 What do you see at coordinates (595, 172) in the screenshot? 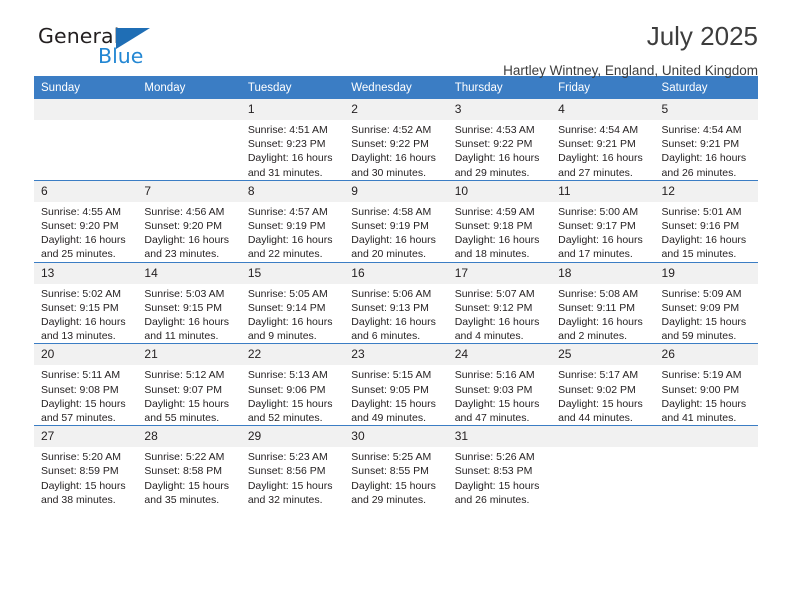
I see `daylight-duration-line2: and 27 minutes.` at bounding box center [595, 172].